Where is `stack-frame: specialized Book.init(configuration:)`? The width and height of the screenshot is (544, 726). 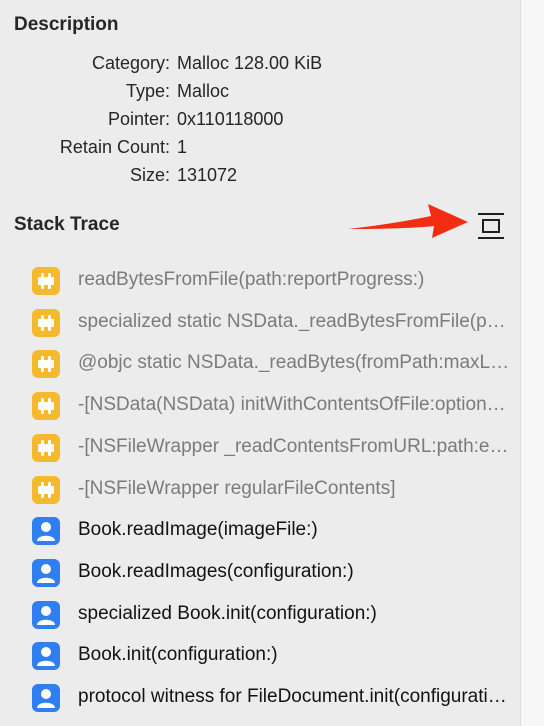
stack-frame: specialized Book.init(configuration:) is located at coordinates (272, 615).